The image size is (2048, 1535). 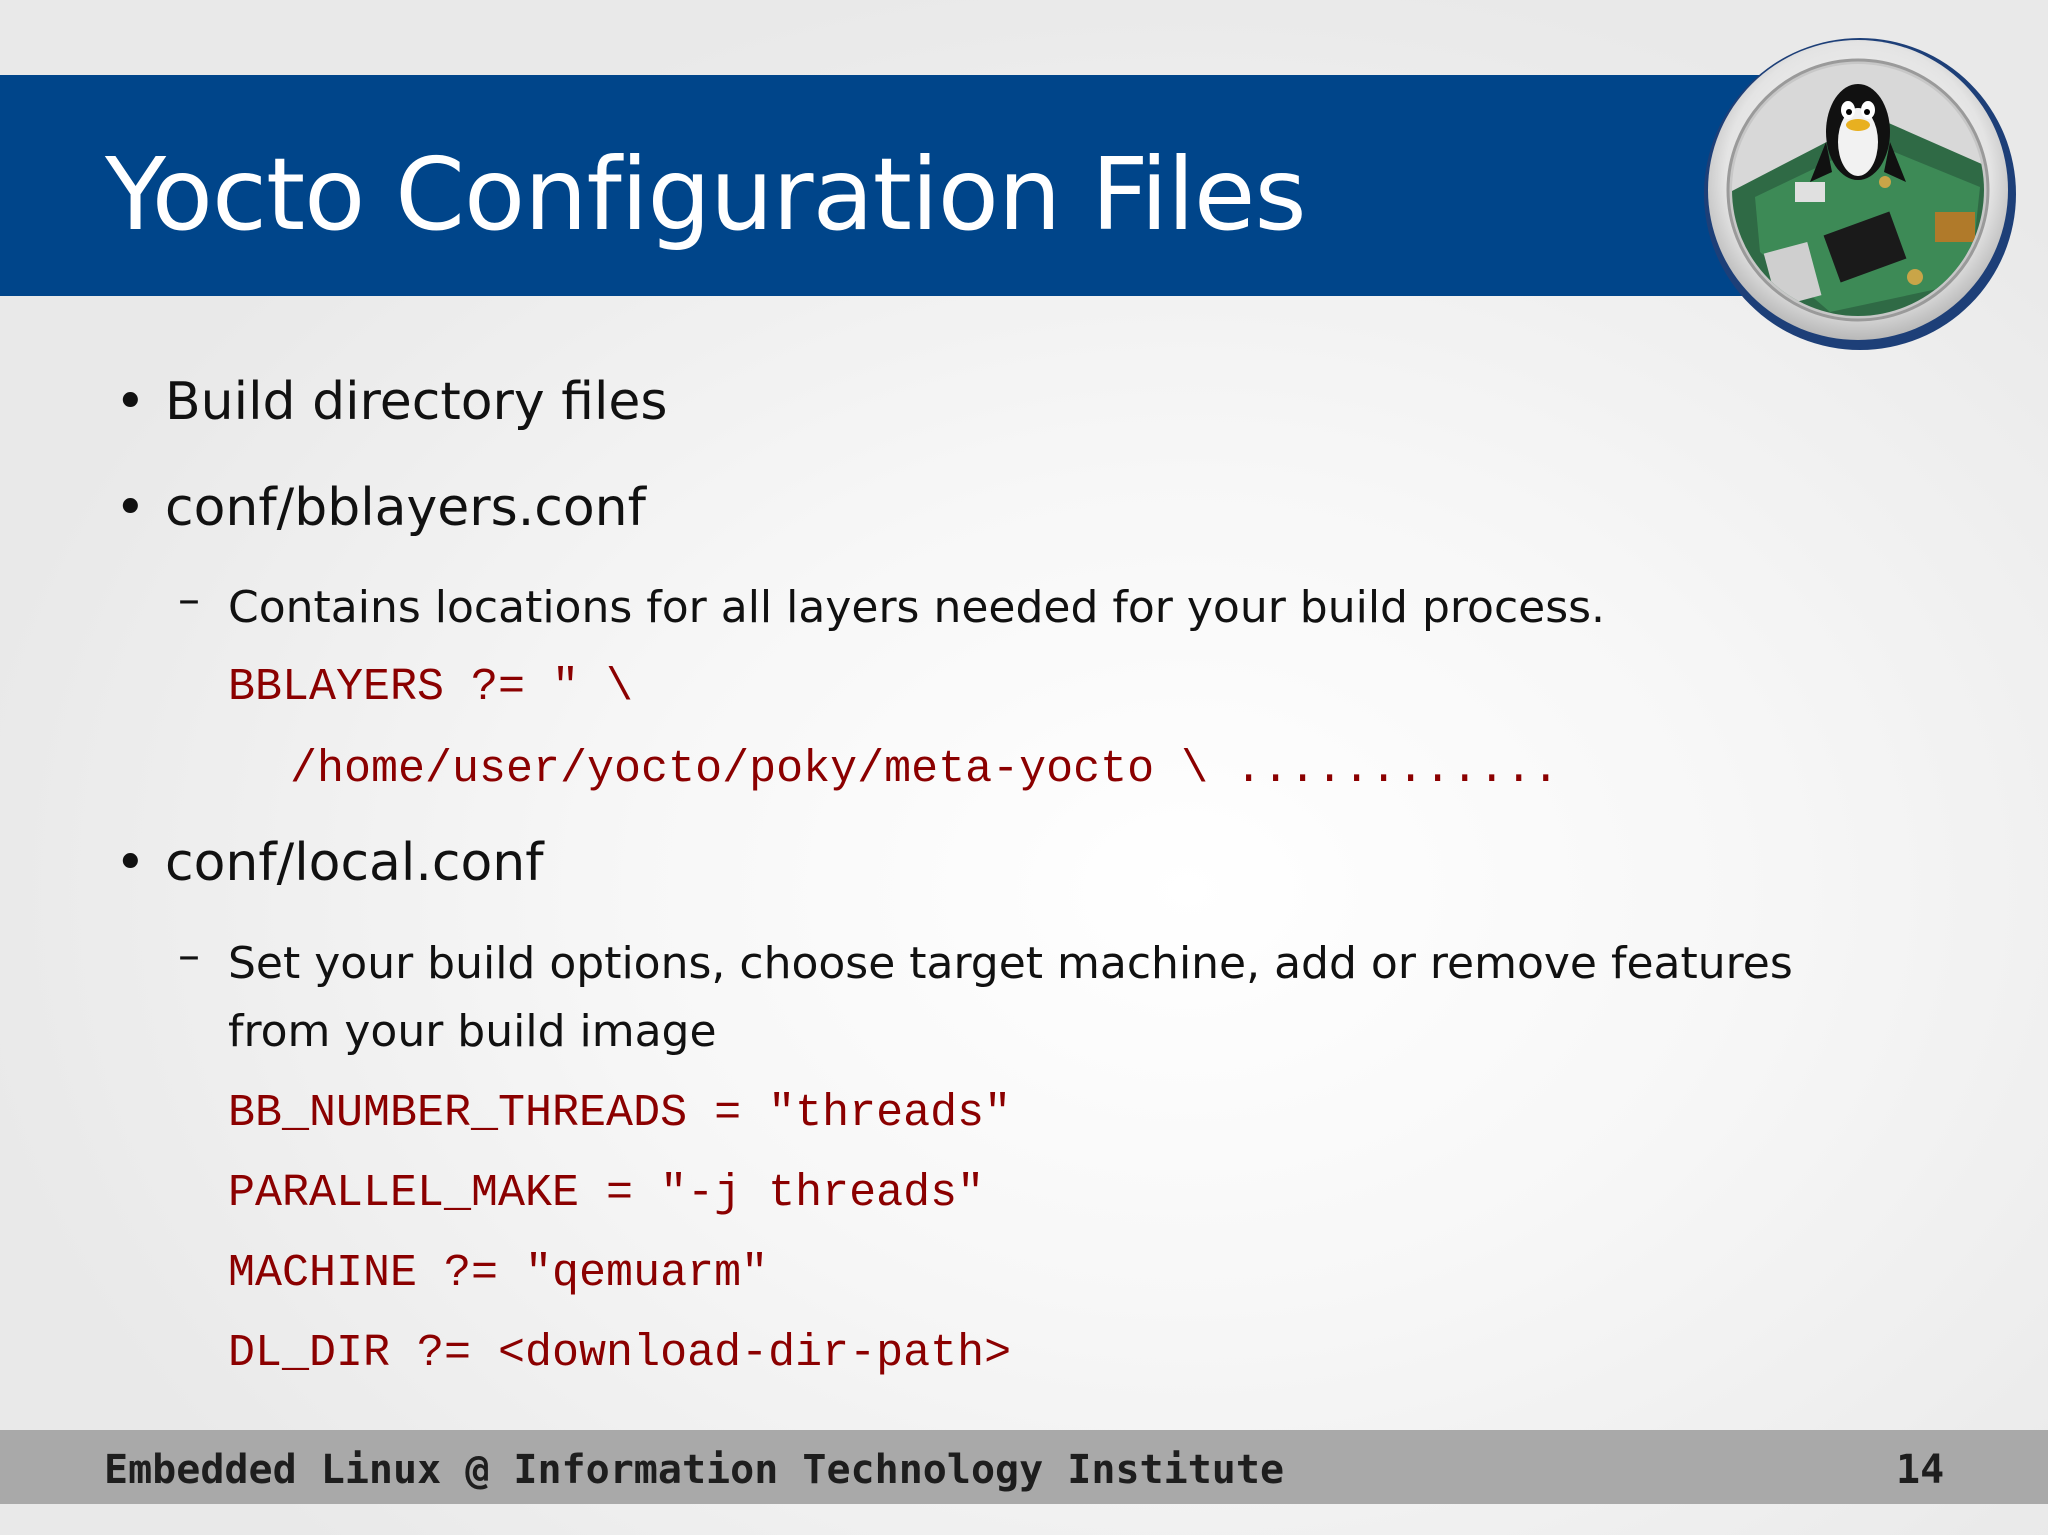 I want to click on slide-title: Yocto Configuration Files, so click(x=706, y=194).